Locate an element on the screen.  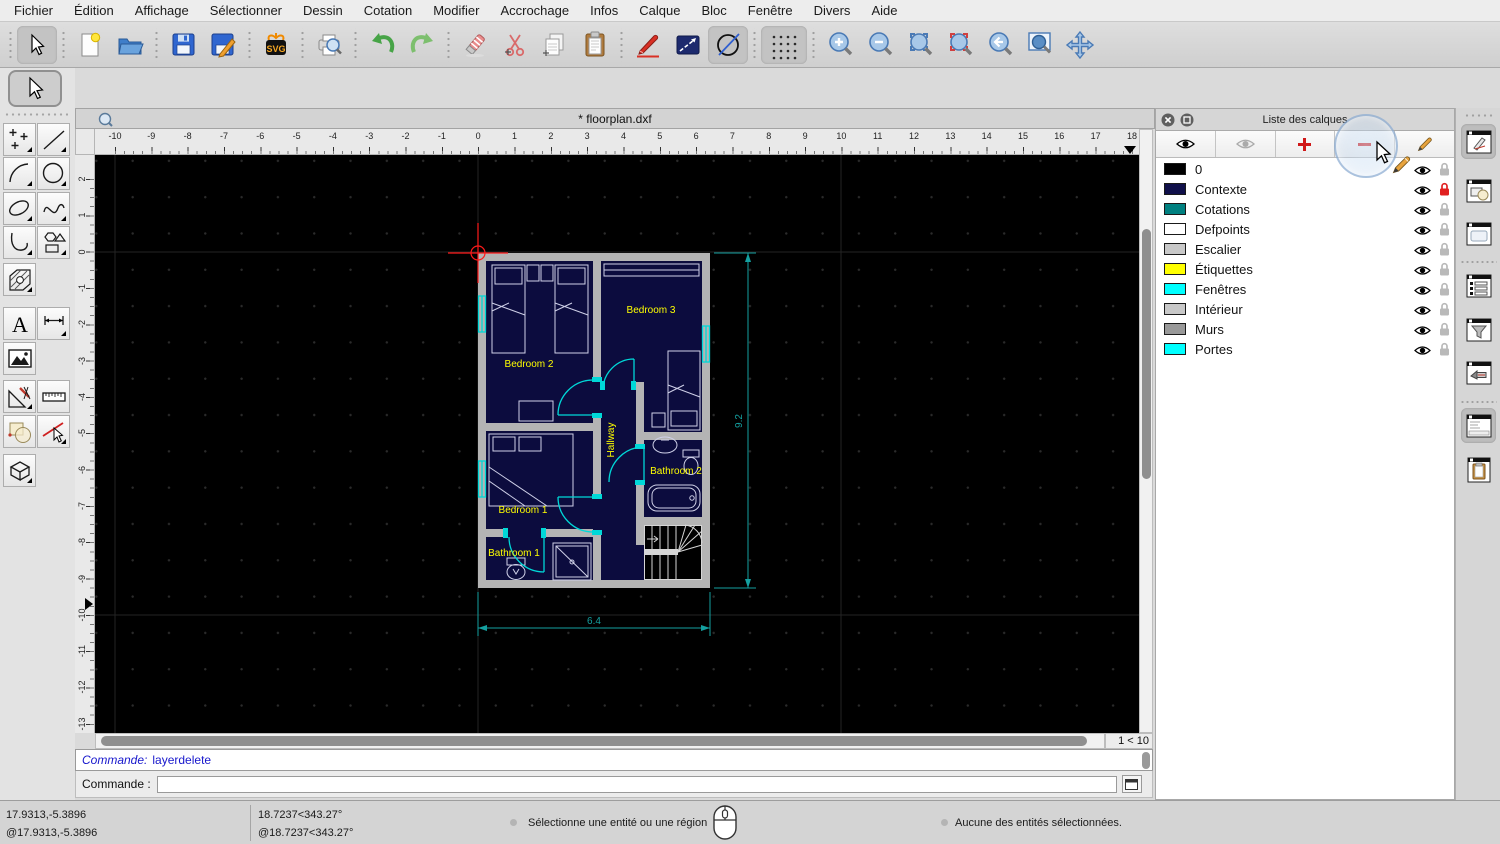
hruler-label: 18 is located at coordinates (1131, 136).